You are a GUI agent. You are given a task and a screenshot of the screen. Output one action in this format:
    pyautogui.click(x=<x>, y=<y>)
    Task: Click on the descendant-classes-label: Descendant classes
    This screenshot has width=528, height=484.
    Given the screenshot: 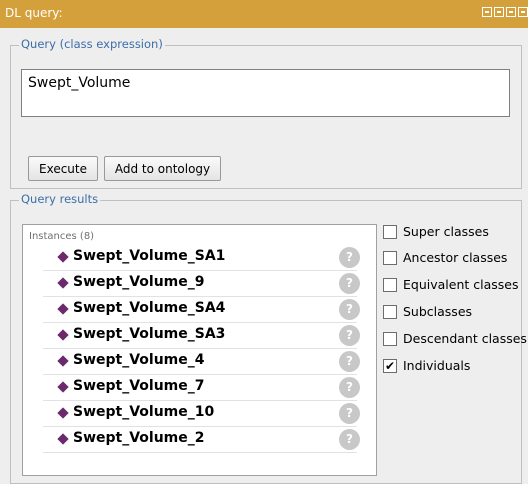 What is the action you would take?
    pyautogui.click(x=465, y=338)
    